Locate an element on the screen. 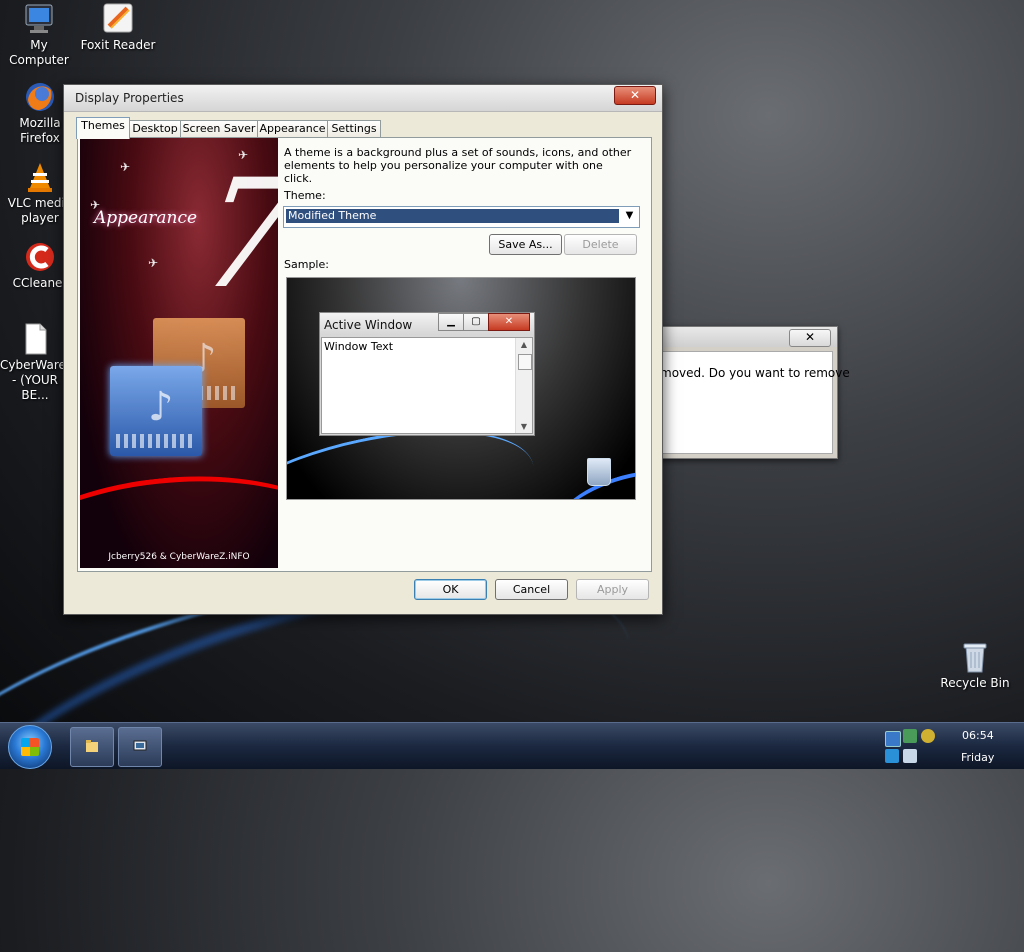 Image resolution: width=1024 pixels, height=952 pixels. windows-logo-icon is located at coordinates (30, 747).